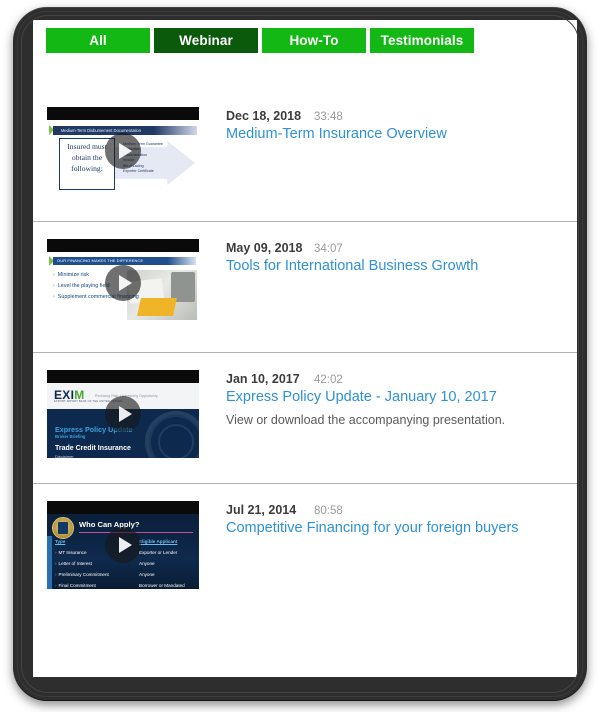  Describe the element at coordinates (60, 541) in the screenshot. I see `slide-table-col1-header: Type` at that location.